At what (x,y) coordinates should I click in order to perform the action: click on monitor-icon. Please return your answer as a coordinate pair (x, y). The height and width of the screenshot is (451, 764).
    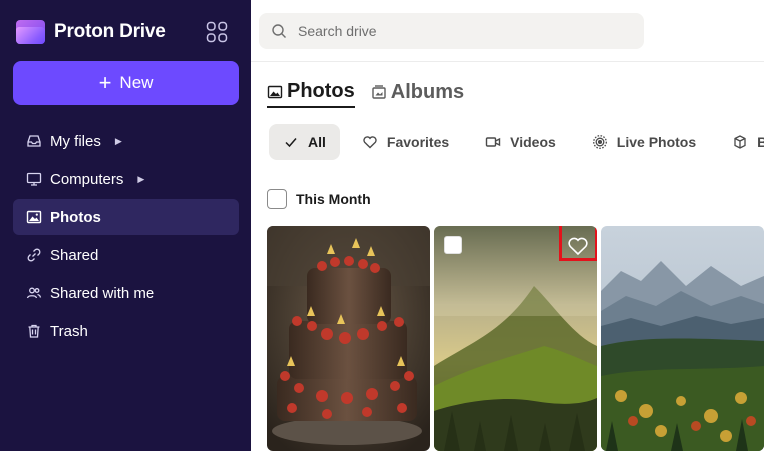
    Looking at the image, I should click on (33, 179).